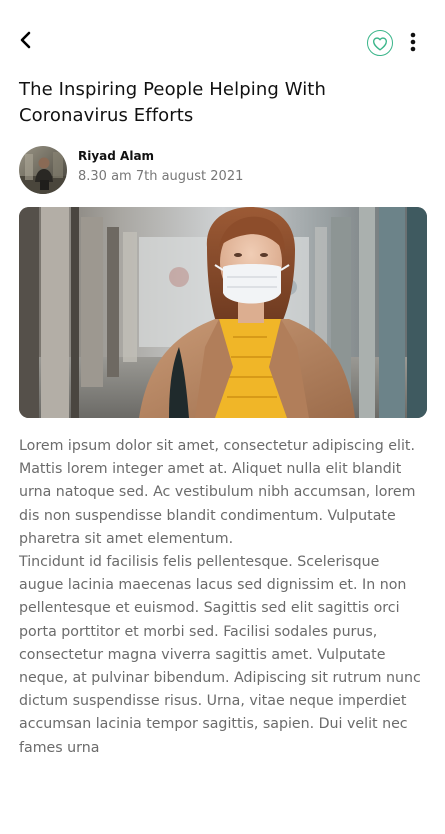 The height and width of the screenshot is (834, 445). I want to click on back-button, so click(26, 40).